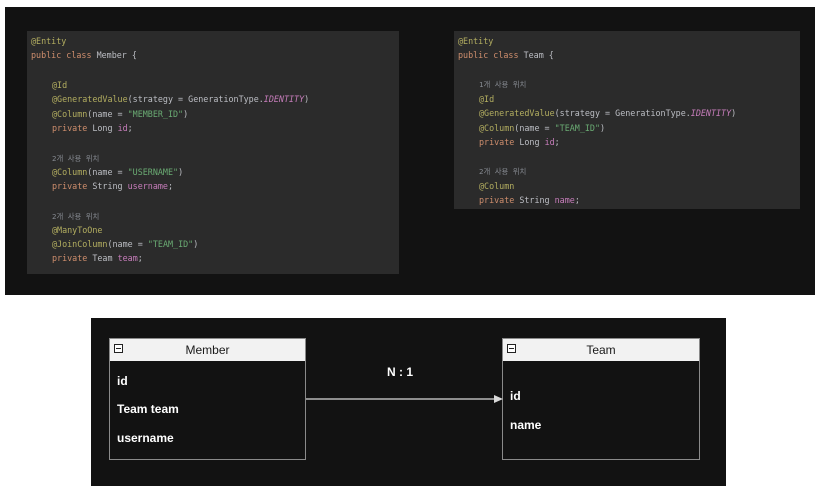 This screenshot has height=497, width=832. I want to click on code-line: private Team team;, so click(97, 258).